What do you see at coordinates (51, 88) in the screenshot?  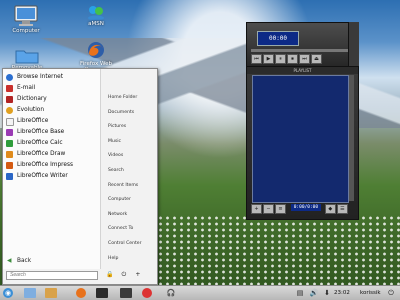 I see `menu-item-email: E-mail` at bounding box center [51, 88].